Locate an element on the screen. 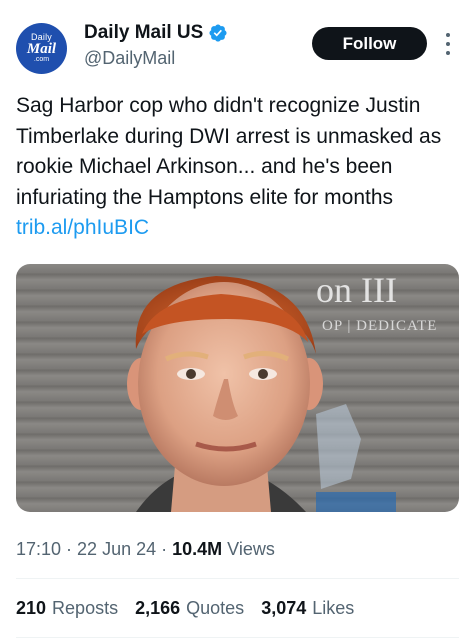 Image resolution: width=474 pixels, height=644 pixels. engagement-stats: 210 Reposts 2,166 Quotes 3,074 Likes is located at coordinates (193, 608).